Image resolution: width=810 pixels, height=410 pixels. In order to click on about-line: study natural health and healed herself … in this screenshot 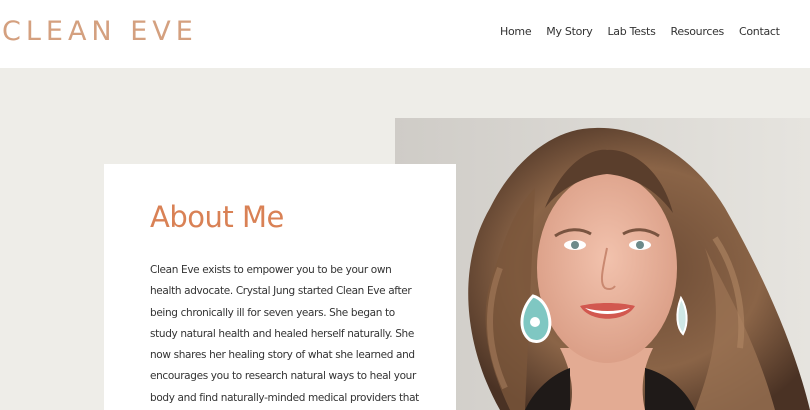, I will do `click(282, 333)`.